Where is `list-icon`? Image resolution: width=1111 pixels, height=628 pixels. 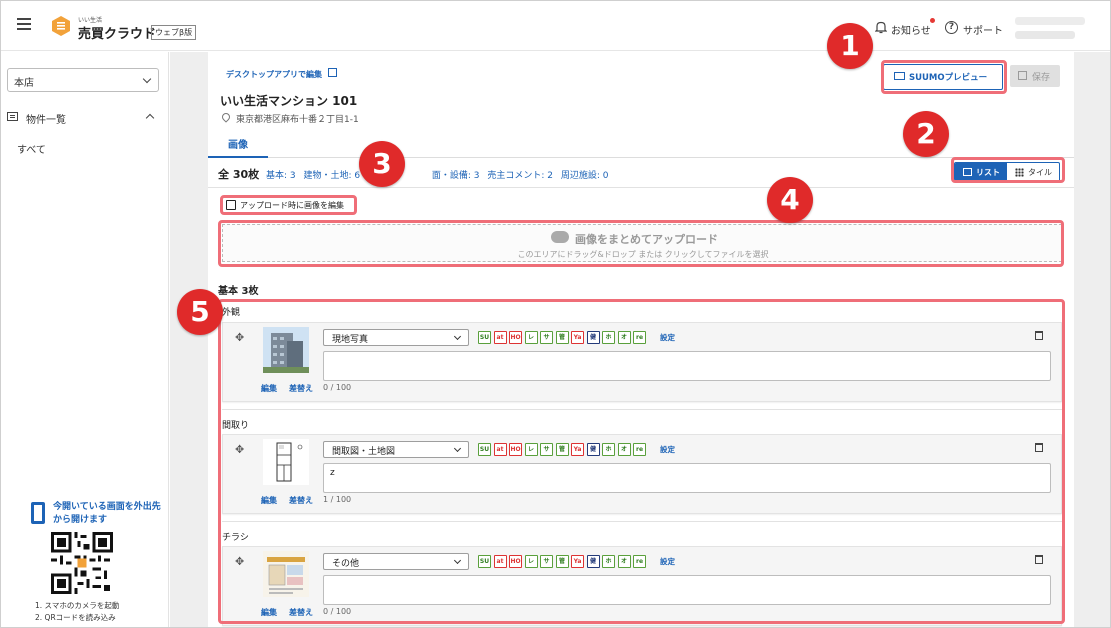 list-icon is located at coordinates (12, 116).